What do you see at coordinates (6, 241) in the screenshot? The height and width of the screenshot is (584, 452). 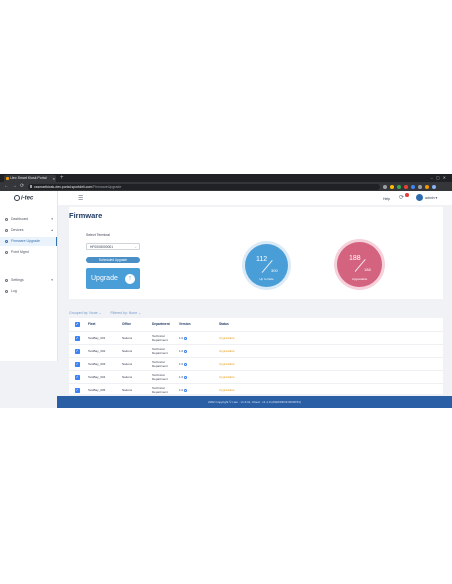 I see `firmware-icon` at bounding box center [6, 241].